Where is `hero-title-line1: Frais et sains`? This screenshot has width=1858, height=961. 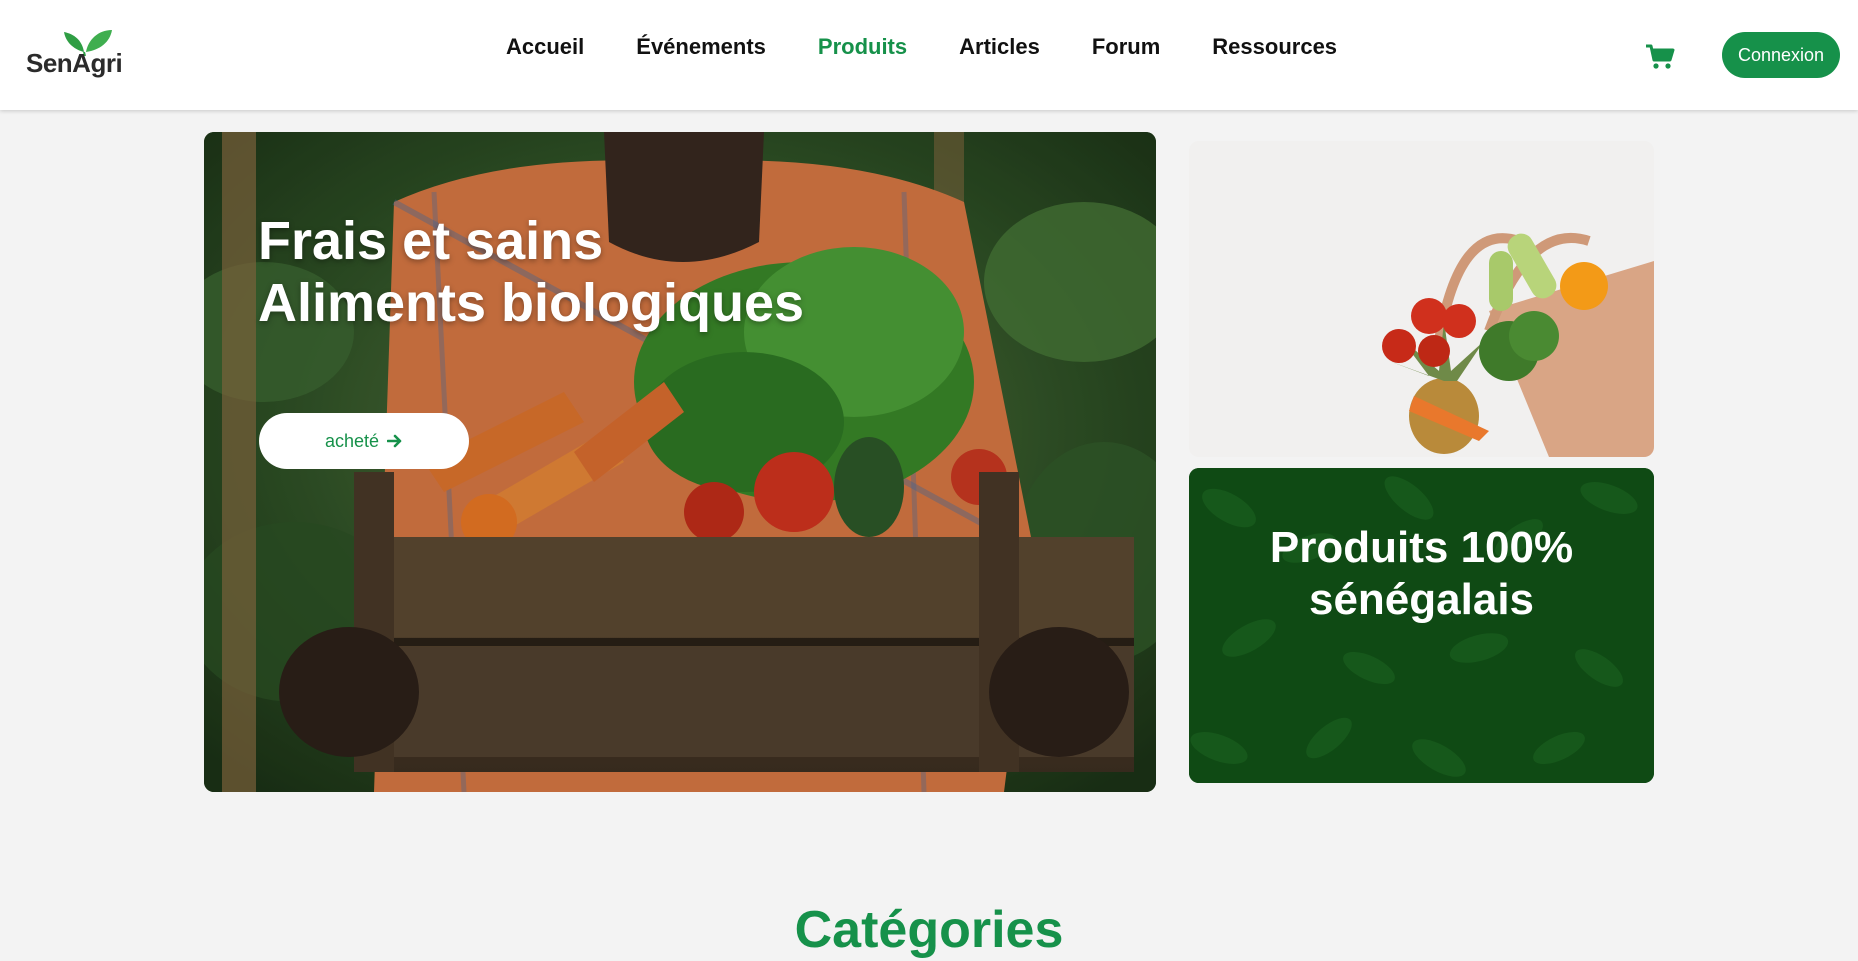 hero-title-line1: Frais et sains is located at coordinates (431, 241).